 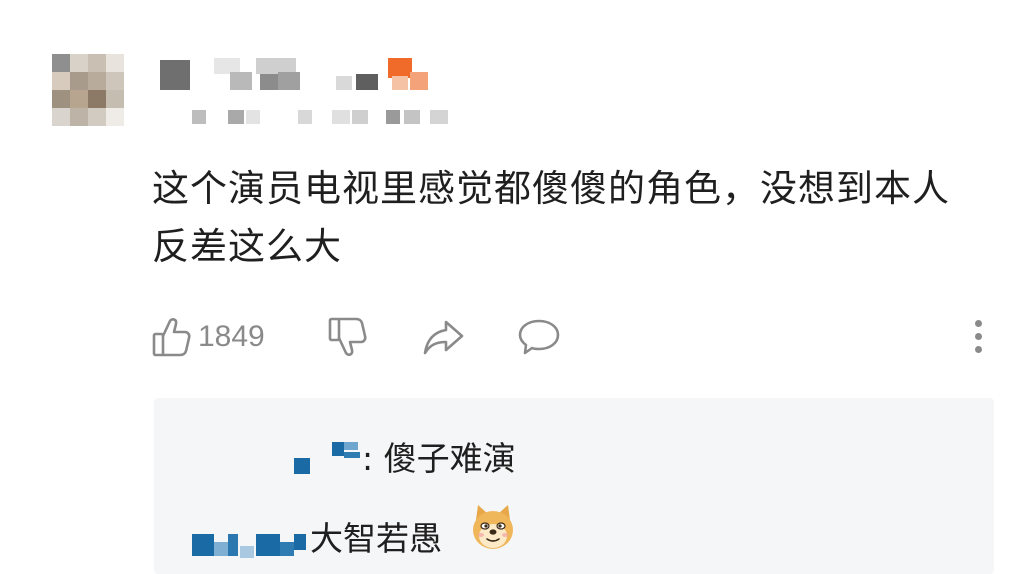 I want to click on thumbs-up-icon, so click(x=172, y=337).